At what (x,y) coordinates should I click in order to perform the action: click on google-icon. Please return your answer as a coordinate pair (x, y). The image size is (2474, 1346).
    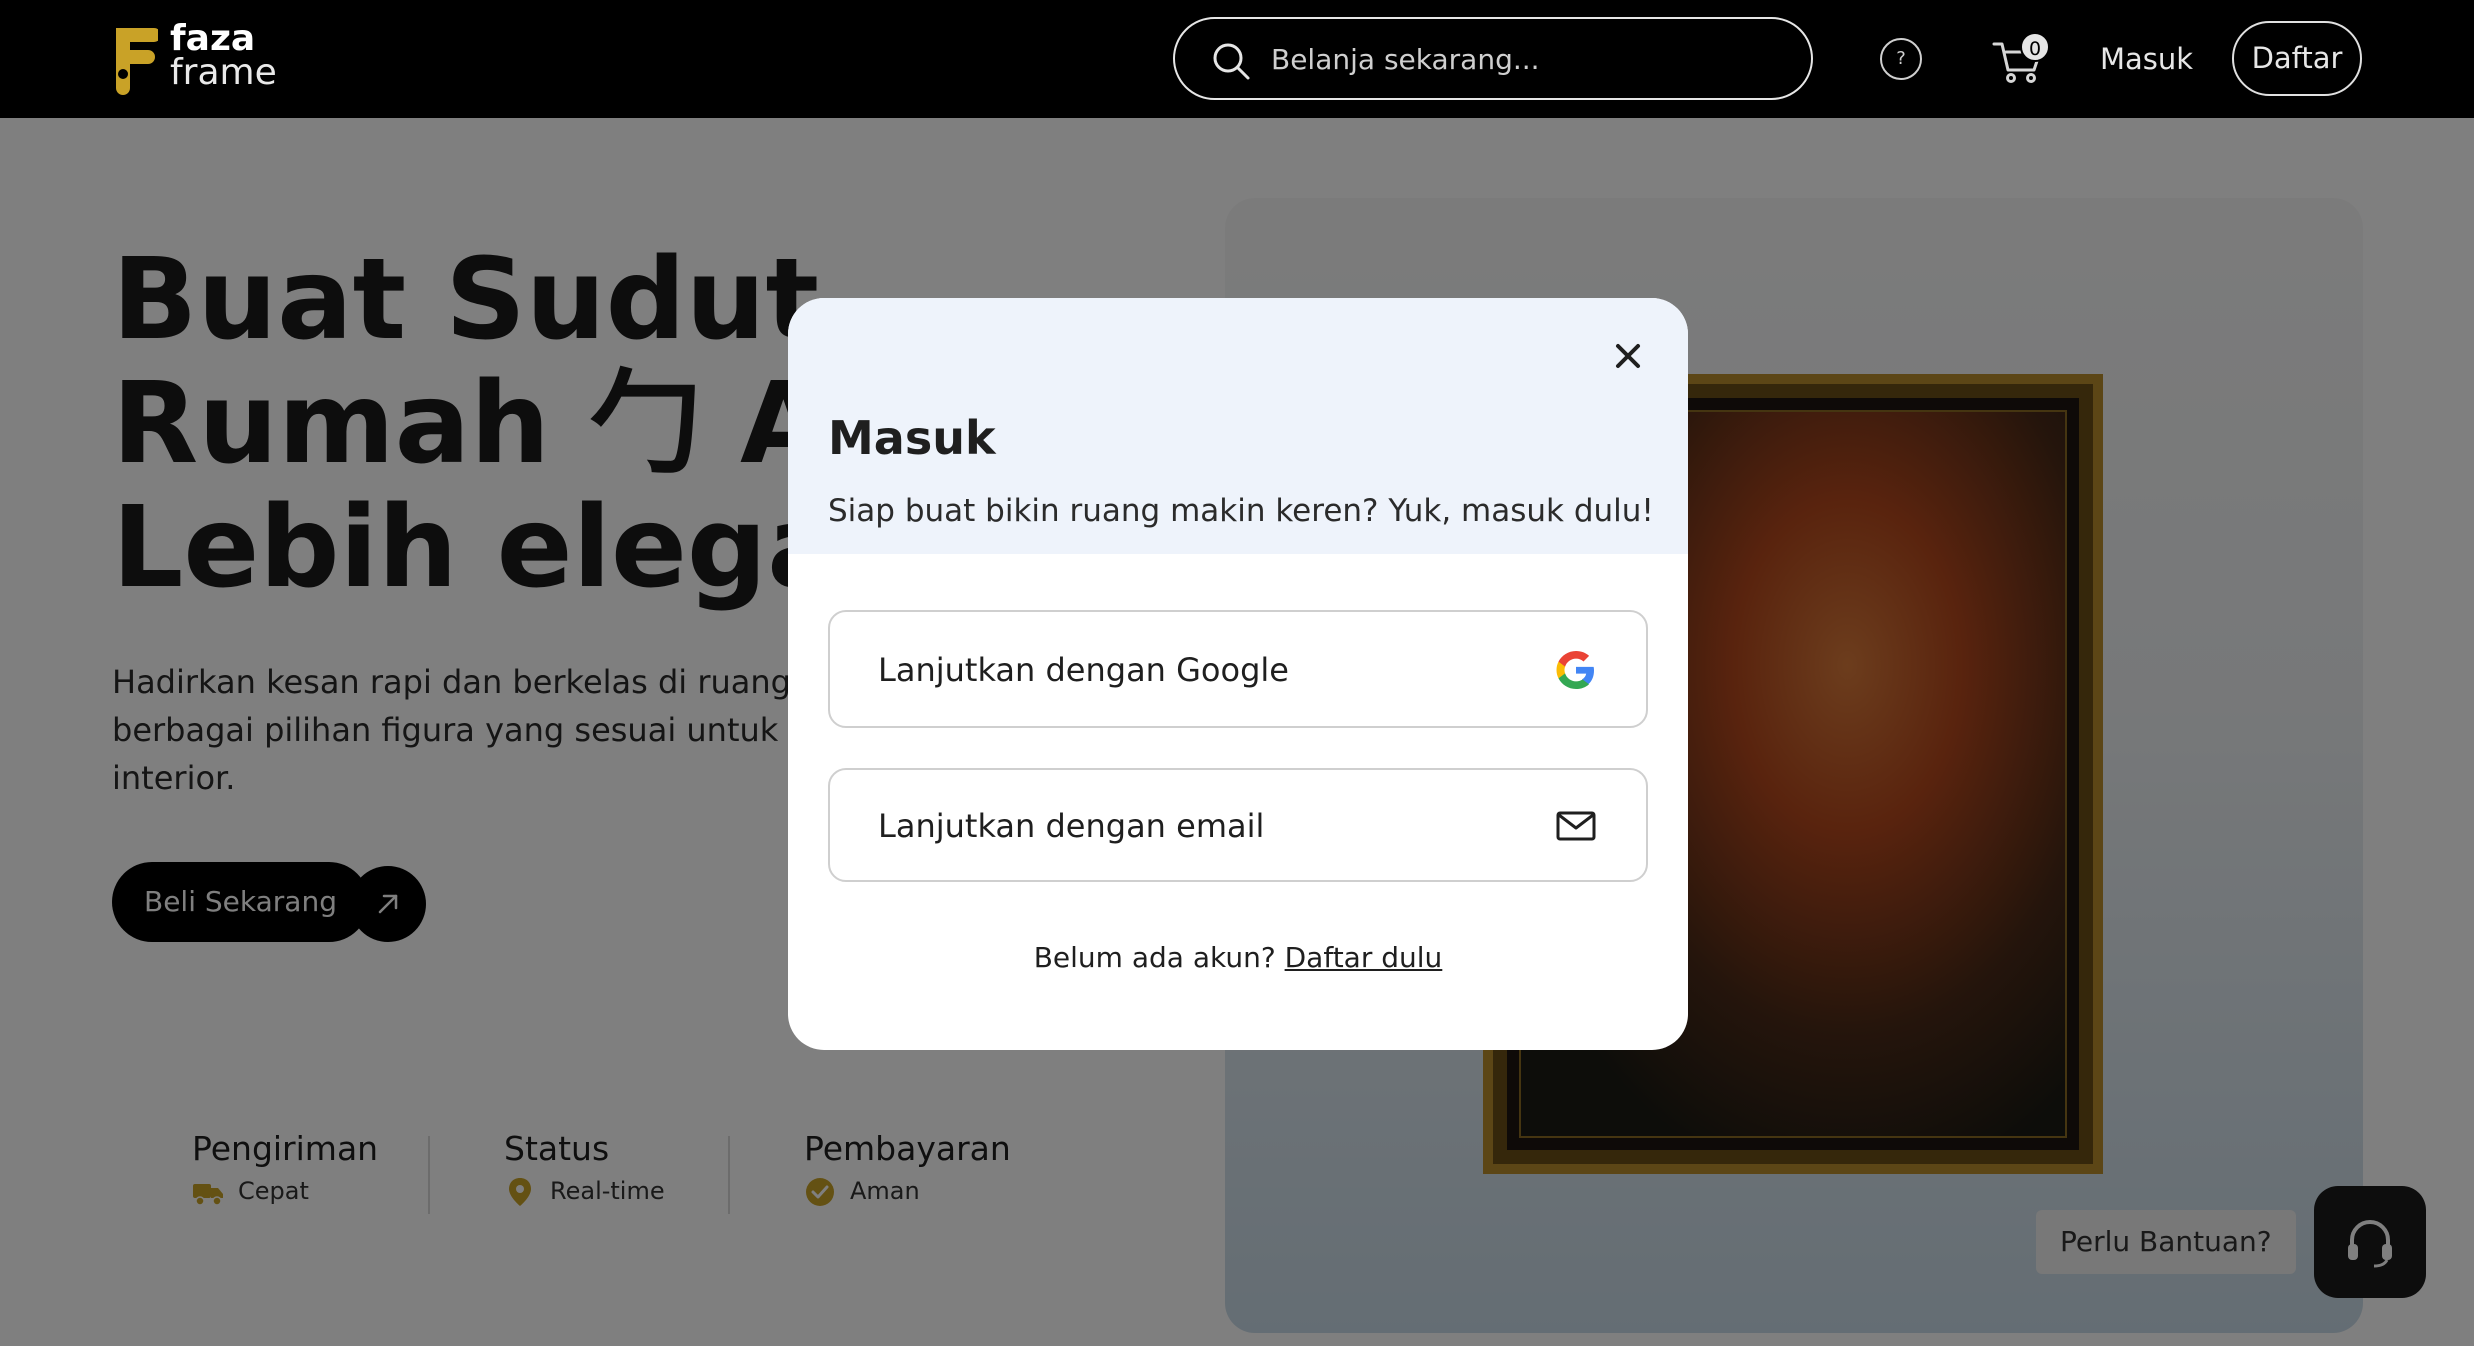
    Looking at the image, I should click on (1575, 670).